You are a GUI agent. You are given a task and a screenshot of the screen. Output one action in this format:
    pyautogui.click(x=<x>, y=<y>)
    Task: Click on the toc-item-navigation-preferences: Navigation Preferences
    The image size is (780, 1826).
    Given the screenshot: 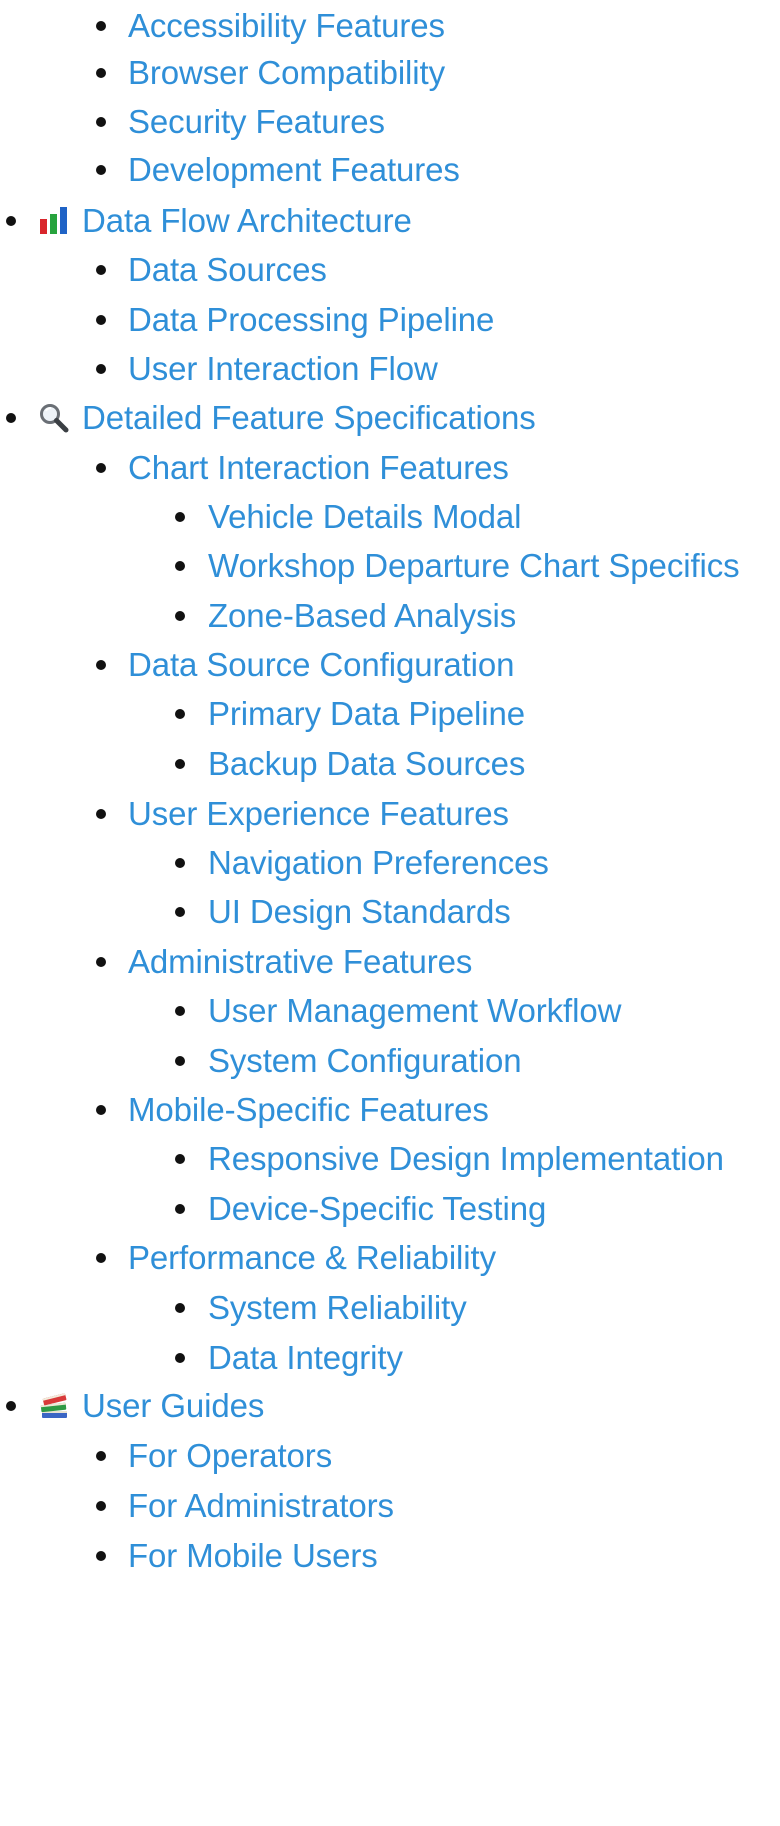 What is the action you would take?
    pyautogui.click(x=362, y=863)
    